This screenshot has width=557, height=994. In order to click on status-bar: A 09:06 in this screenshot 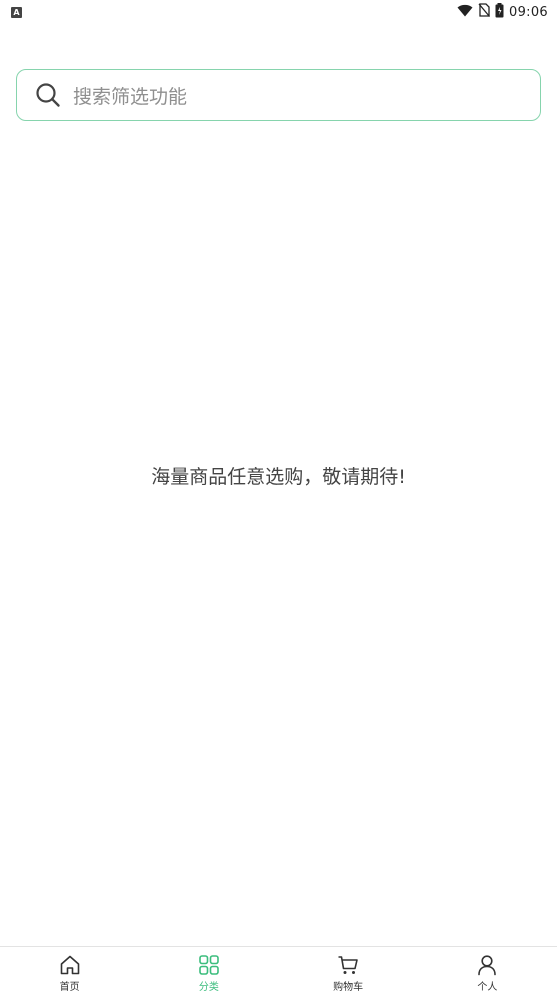, I will do `click(278, 12)`.